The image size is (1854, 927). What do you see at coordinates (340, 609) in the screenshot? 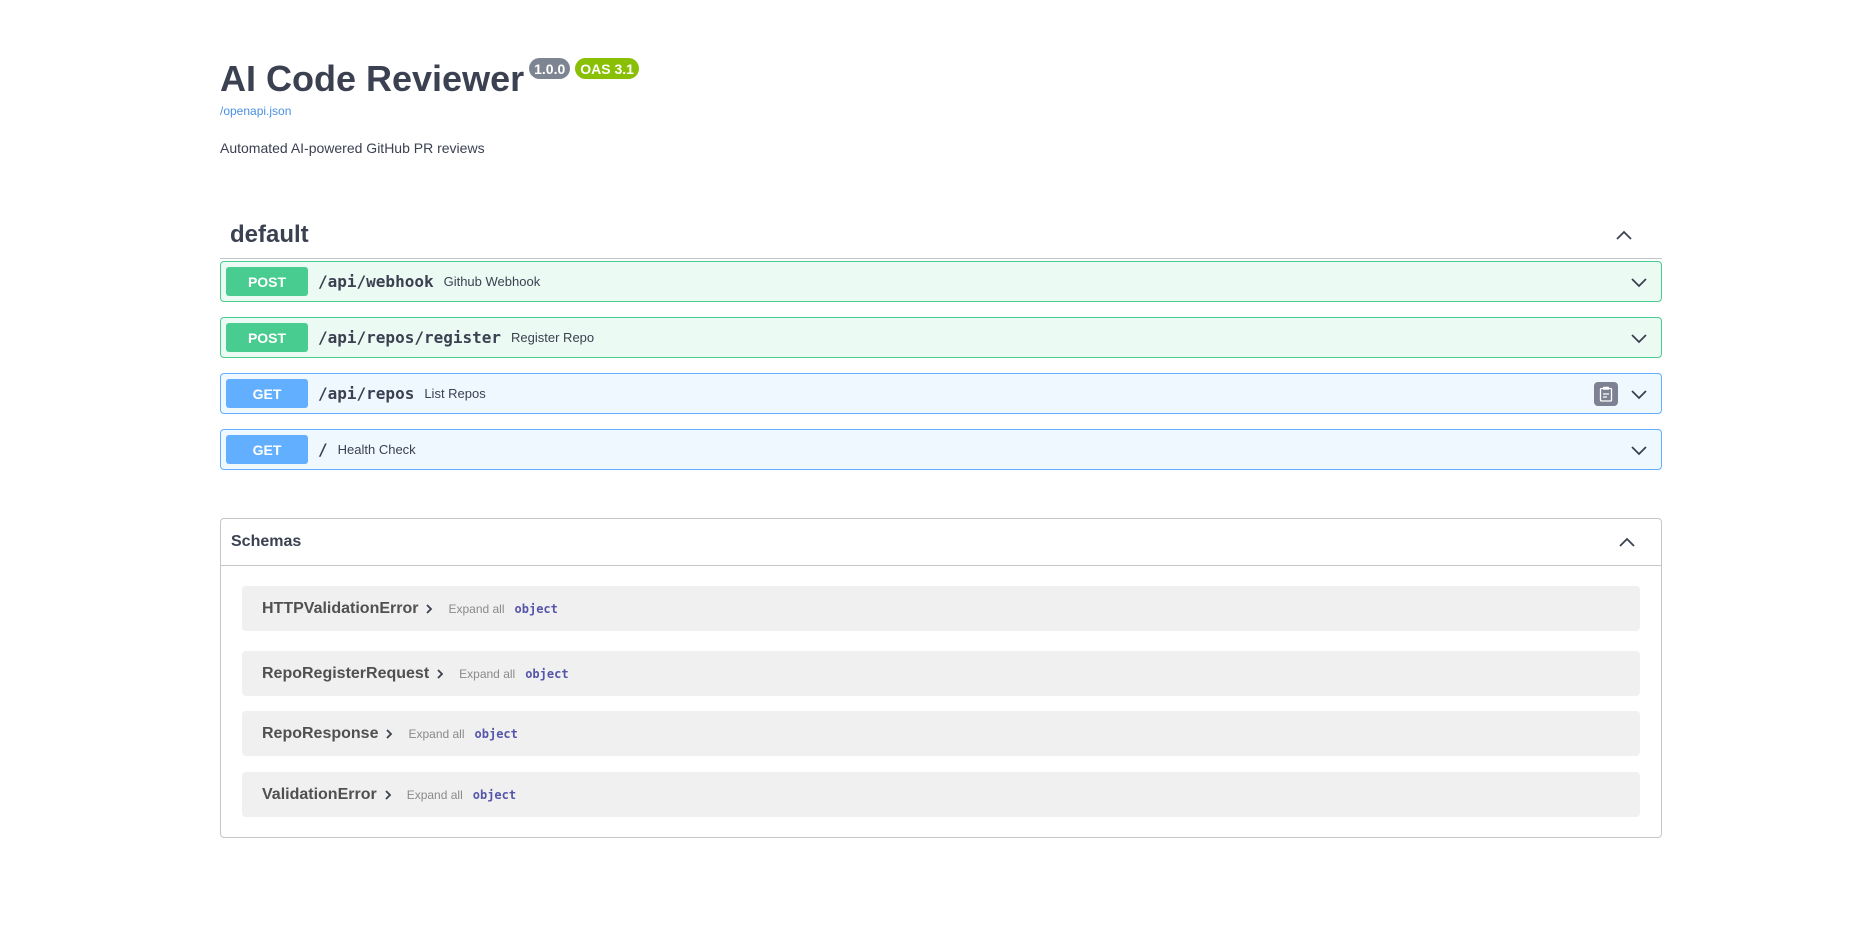
I see `model-name: HTTPValidationError` at bounding box center [340, 609].